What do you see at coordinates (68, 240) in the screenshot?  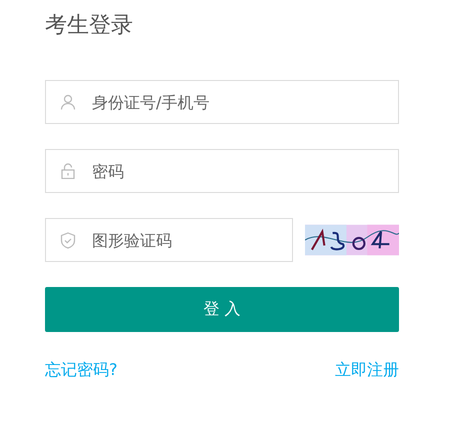 I see `shield-icon` at bounding box center [68, 240].